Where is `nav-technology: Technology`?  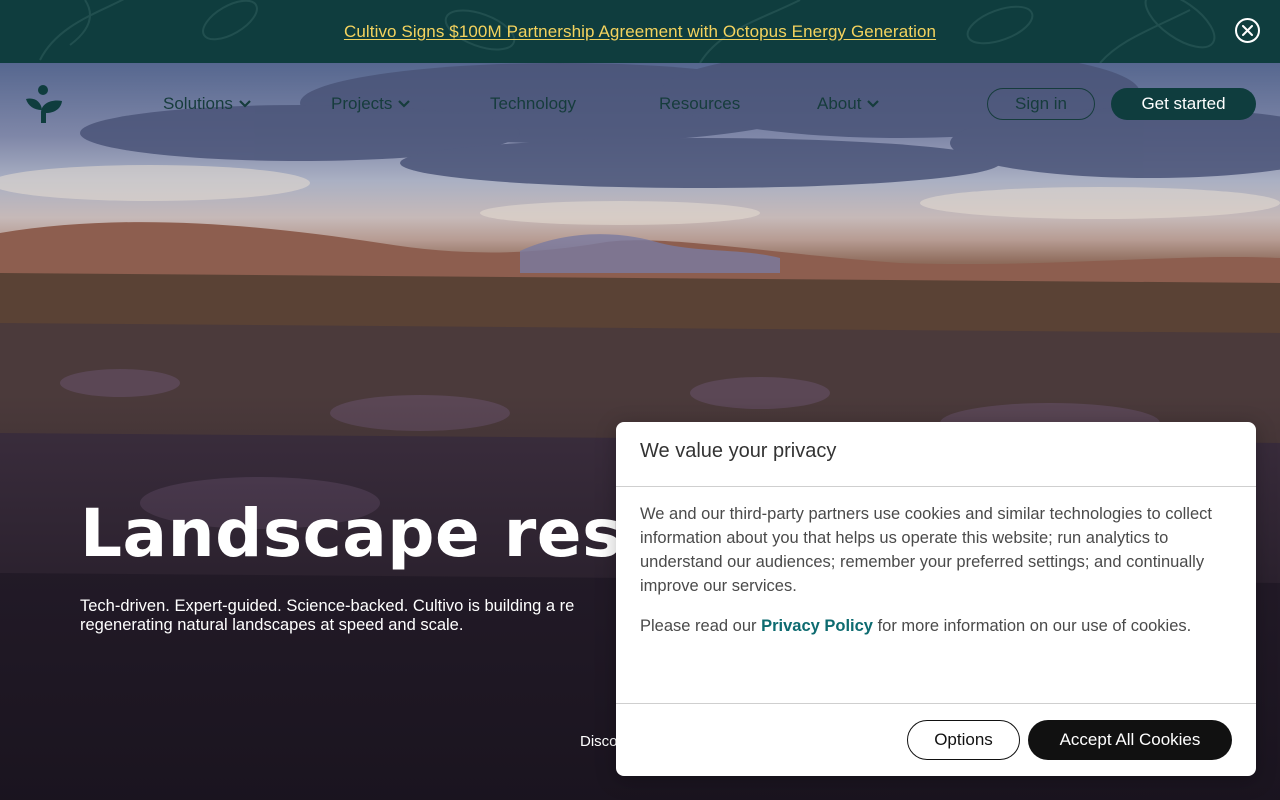
nav-technology: Technology is located at coordinates (533, 104).